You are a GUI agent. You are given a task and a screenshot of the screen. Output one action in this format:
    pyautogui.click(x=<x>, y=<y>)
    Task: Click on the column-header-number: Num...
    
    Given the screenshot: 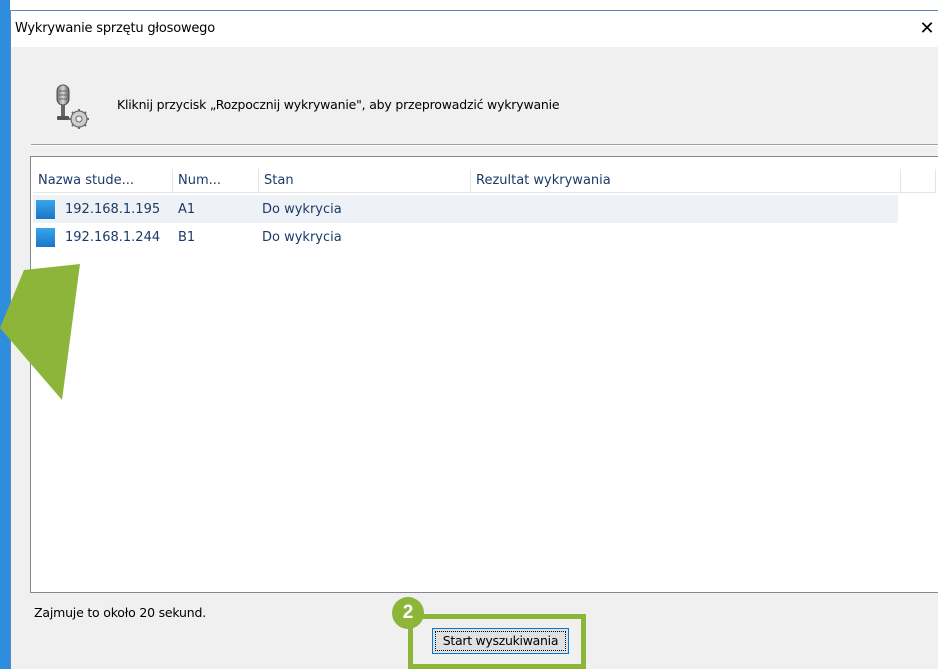 What is the action you would take?
    pyautogui.click(x=216, y=180)
    